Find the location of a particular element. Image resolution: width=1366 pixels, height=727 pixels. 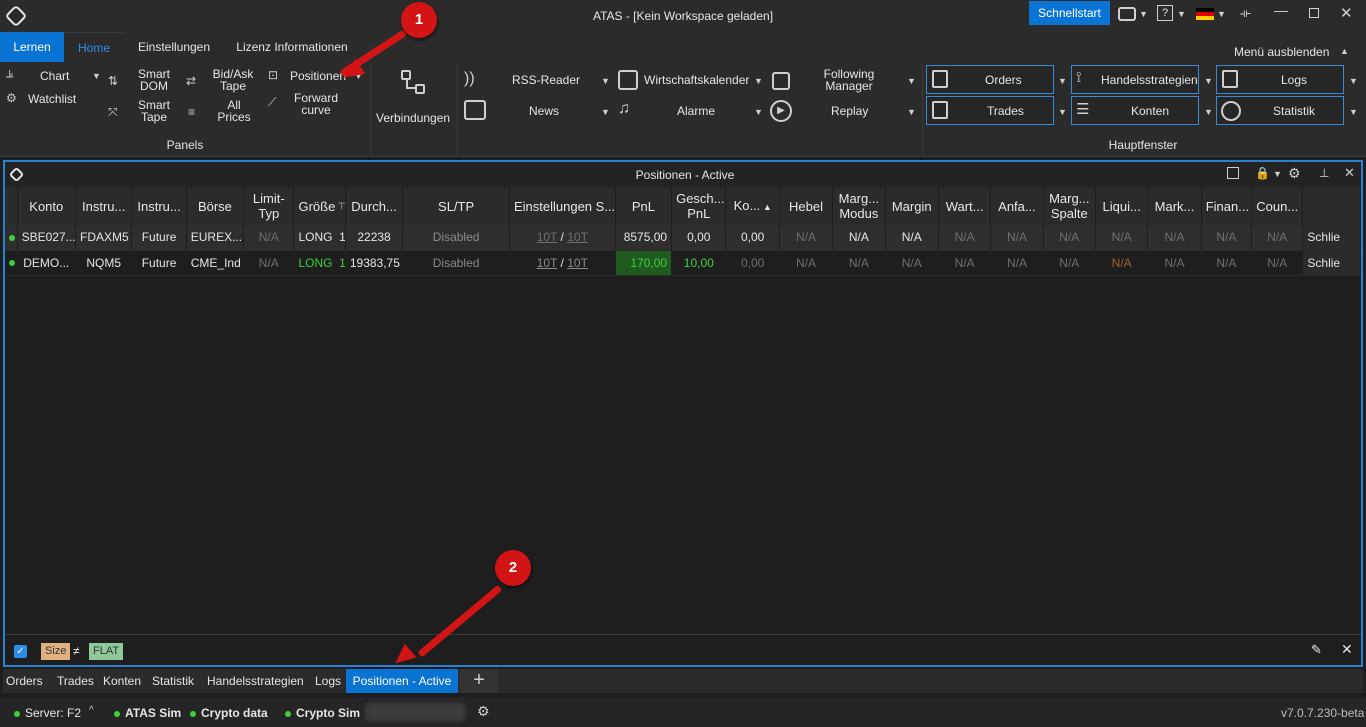

edit-filter-icon: ✎ is located at coordinates (1316, 650).